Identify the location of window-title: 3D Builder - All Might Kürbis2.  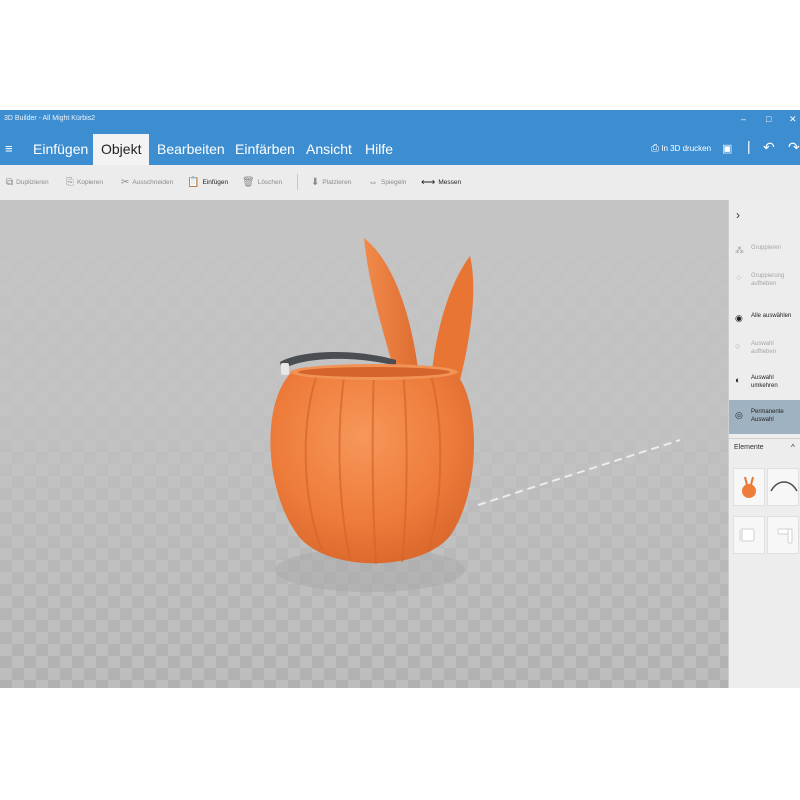
(50, 118).